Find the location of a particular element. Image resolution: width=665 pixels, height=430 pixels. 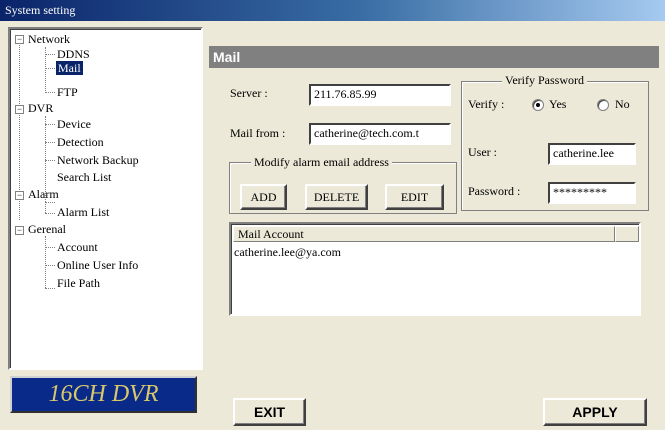

mail-account-list: Mail Account catherine.lee@ya.com is located at coordinates (435, 269).